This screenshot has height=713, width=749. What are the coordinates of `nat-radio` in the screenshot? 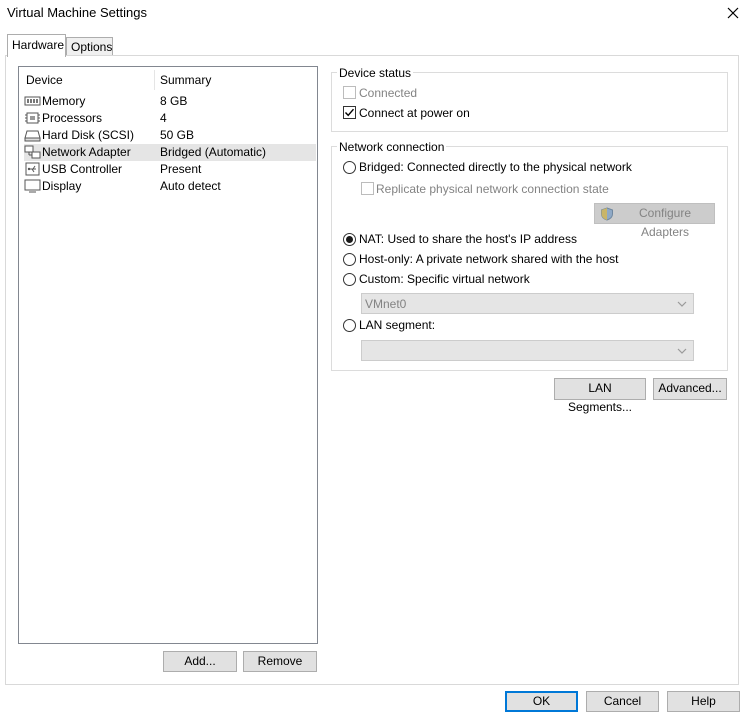 It's located at (349, 239).